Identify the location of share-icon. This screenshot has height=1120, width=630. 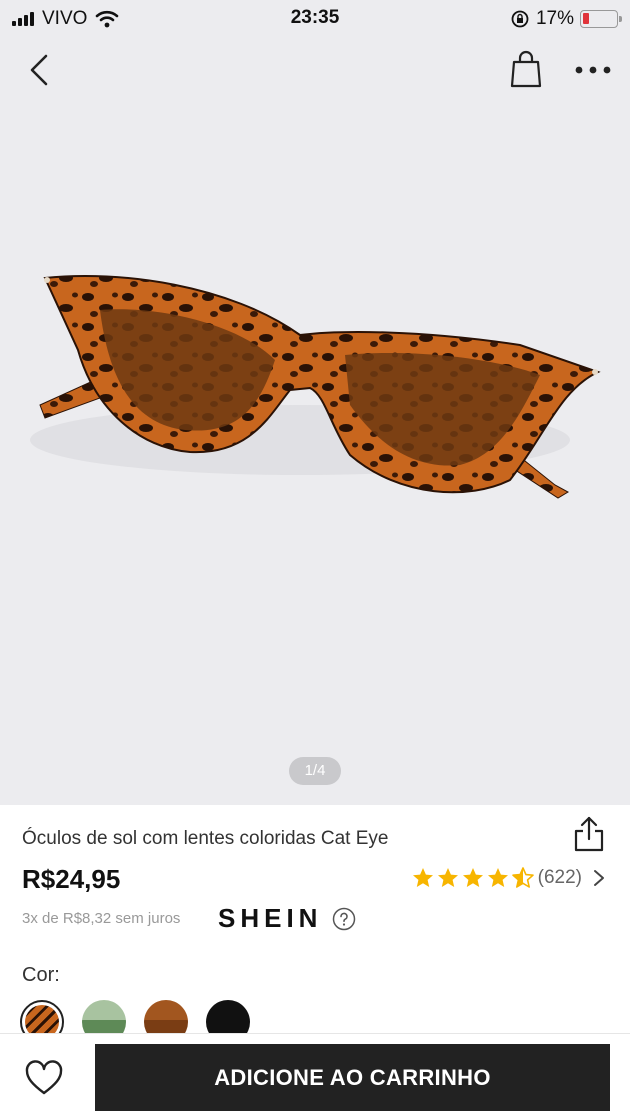
(589, 834).